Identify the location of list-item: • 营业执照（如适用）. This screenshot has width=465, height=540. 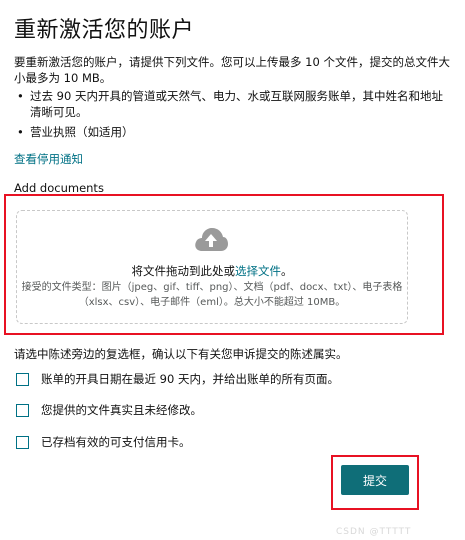
(234, 132).